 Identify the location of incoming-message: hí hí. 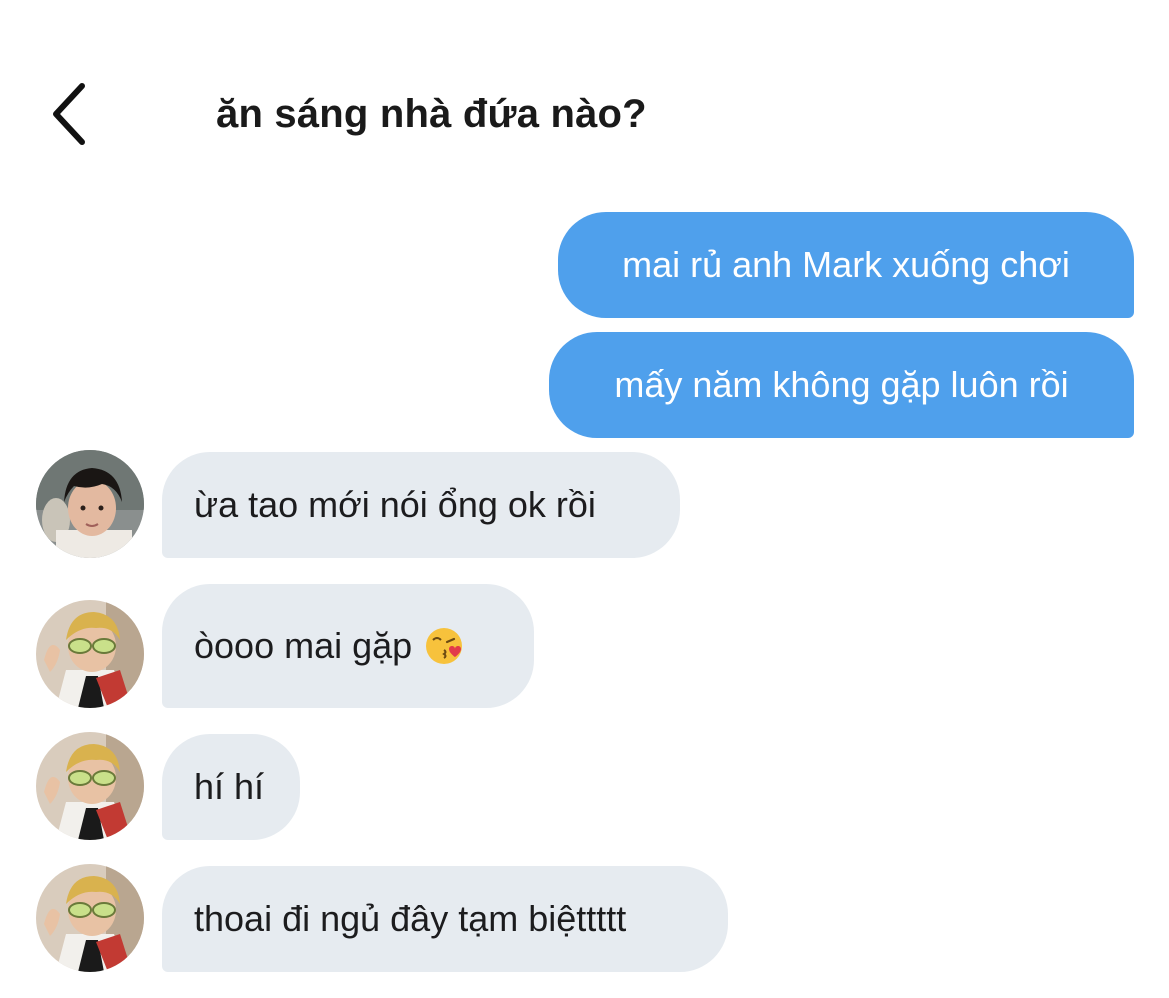
(231, 787).